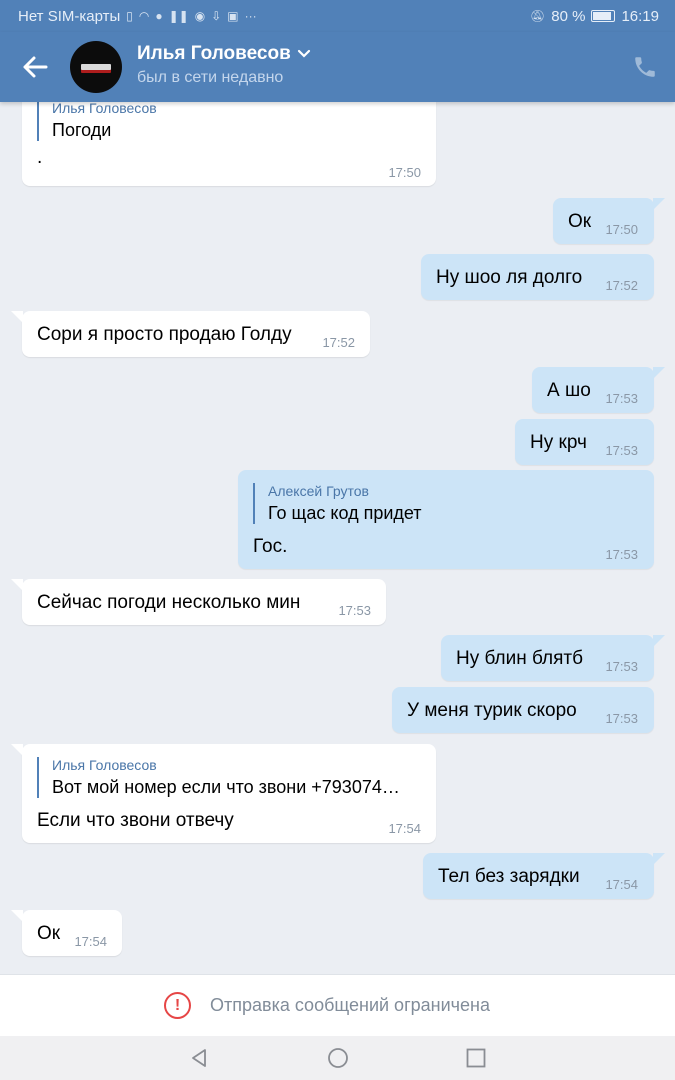 The image size is (675, 1080). What do you see at coordinates (82, 130) in the screenshot?
I see `quote-text: Погоди` at bounding box center [82, 130].